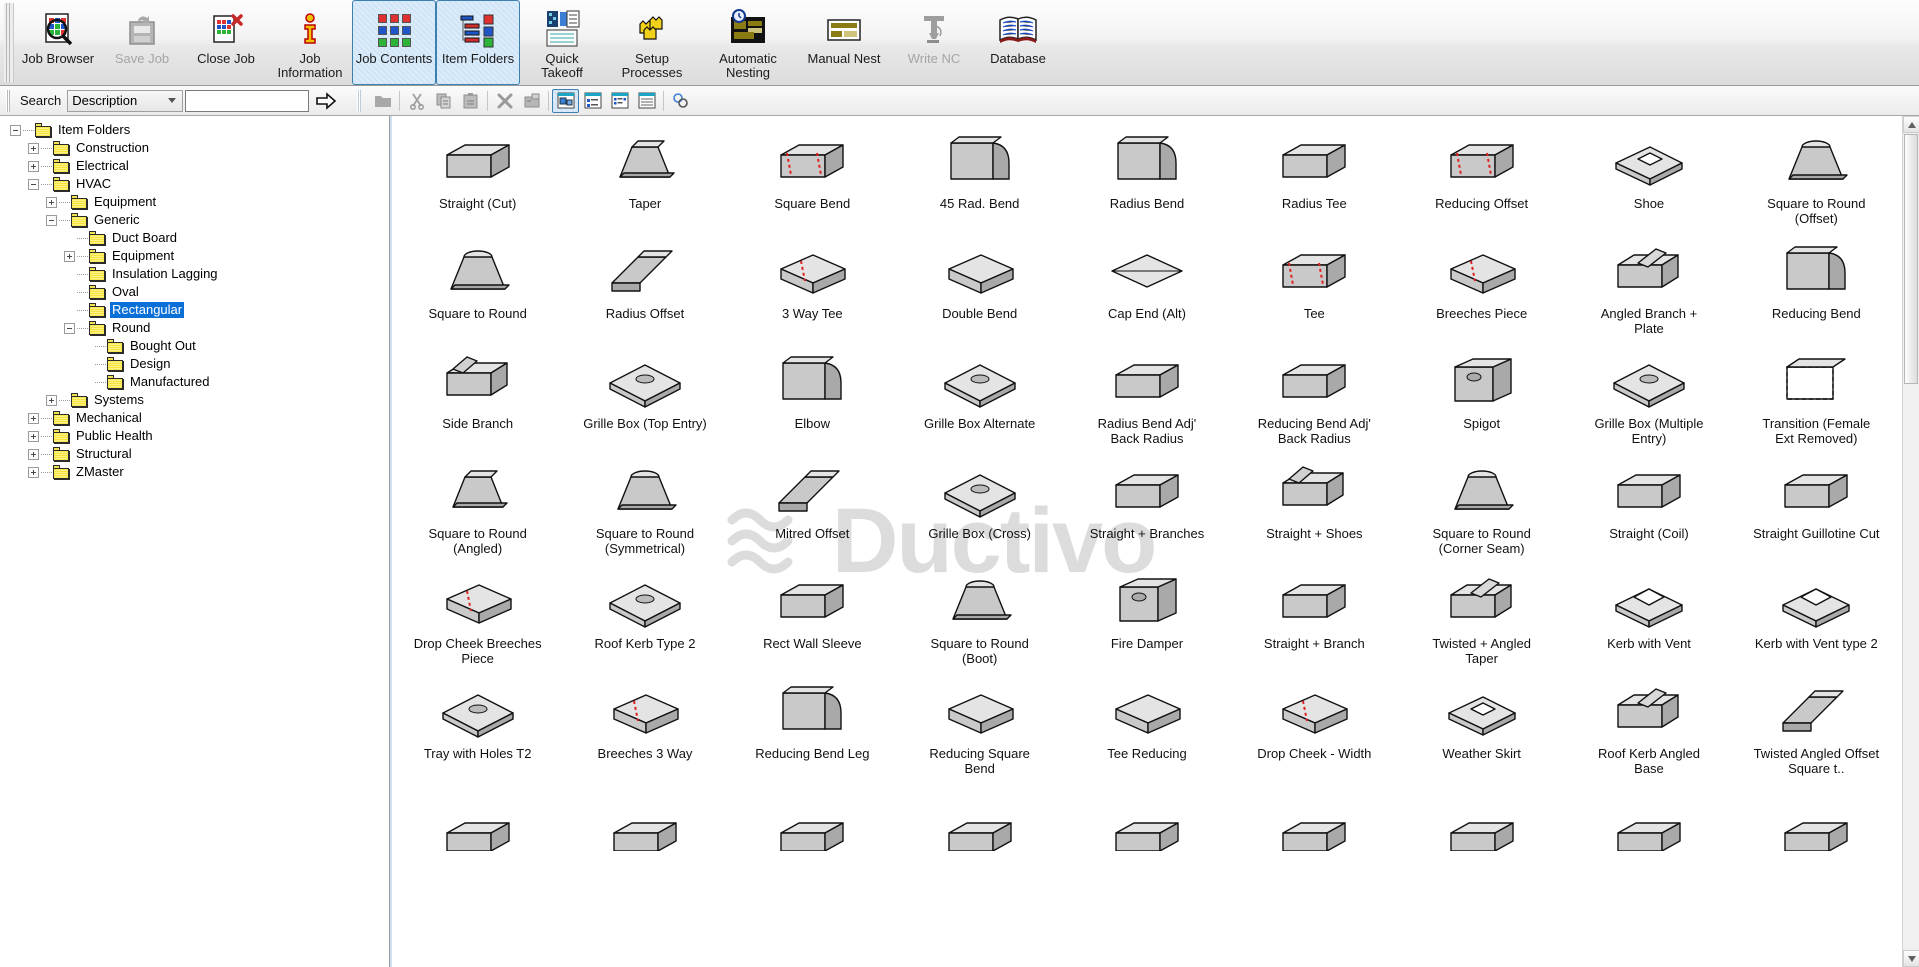 The height and width of the screenshot is (967, 1919). What do you see at coordinates (979, 179) in the screenshot?
I see `item-cell: 45 Rad. Bend` at bounding box center [979, 179].